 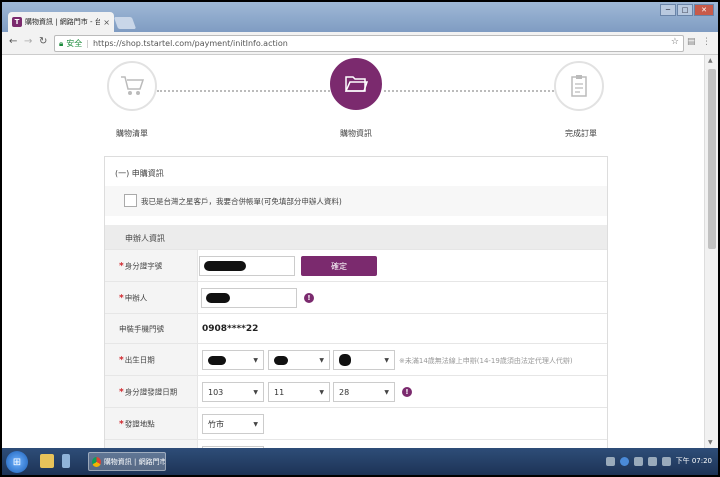 What do you see at coordinates (249, 298) in the screenshot?
I see `applicant-name-input` at bounding box center [249, 298].